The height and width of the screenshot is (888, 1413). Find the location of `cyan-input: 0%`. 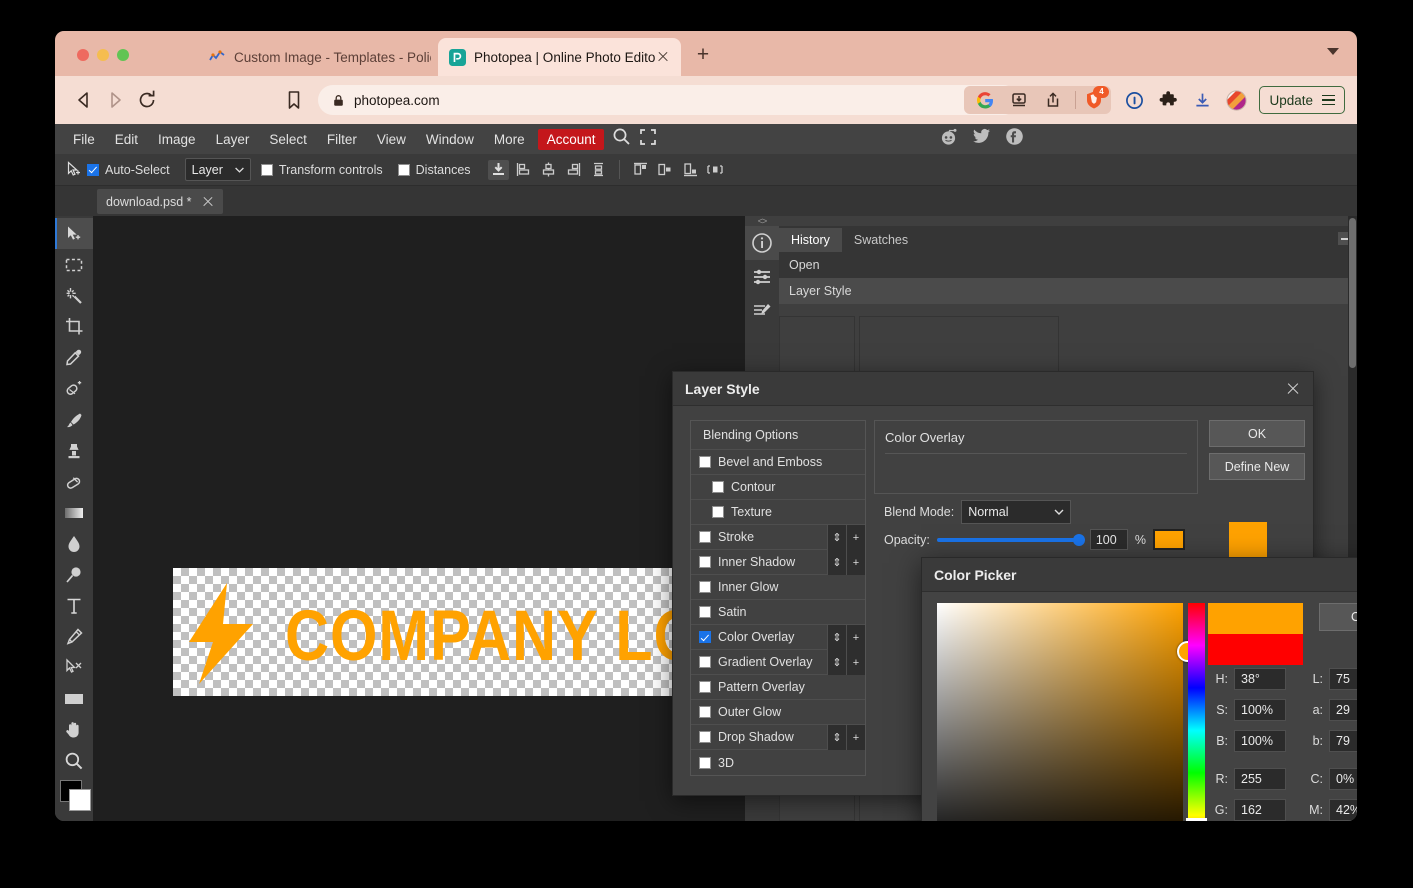

cyan-input: 0% is located at coordinates (1343, 779).